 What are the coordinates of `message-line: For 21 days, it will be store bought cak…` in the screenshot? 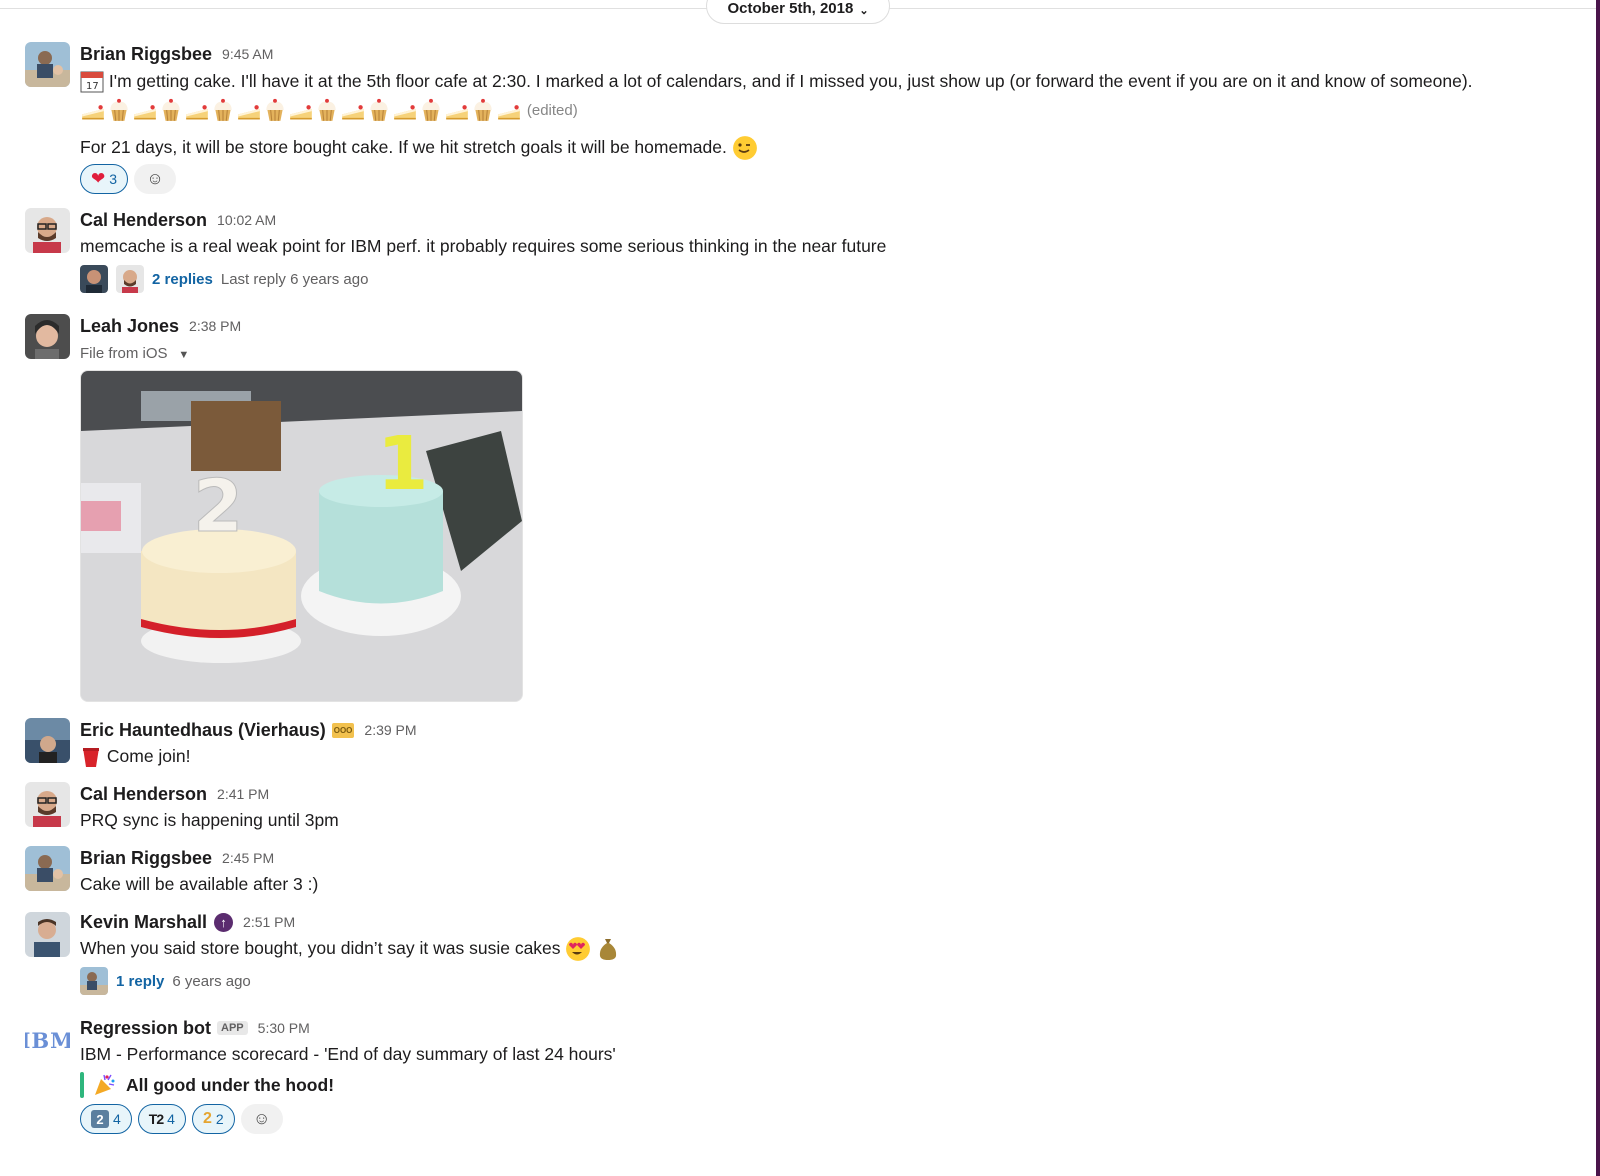 It's located at (403, 147).